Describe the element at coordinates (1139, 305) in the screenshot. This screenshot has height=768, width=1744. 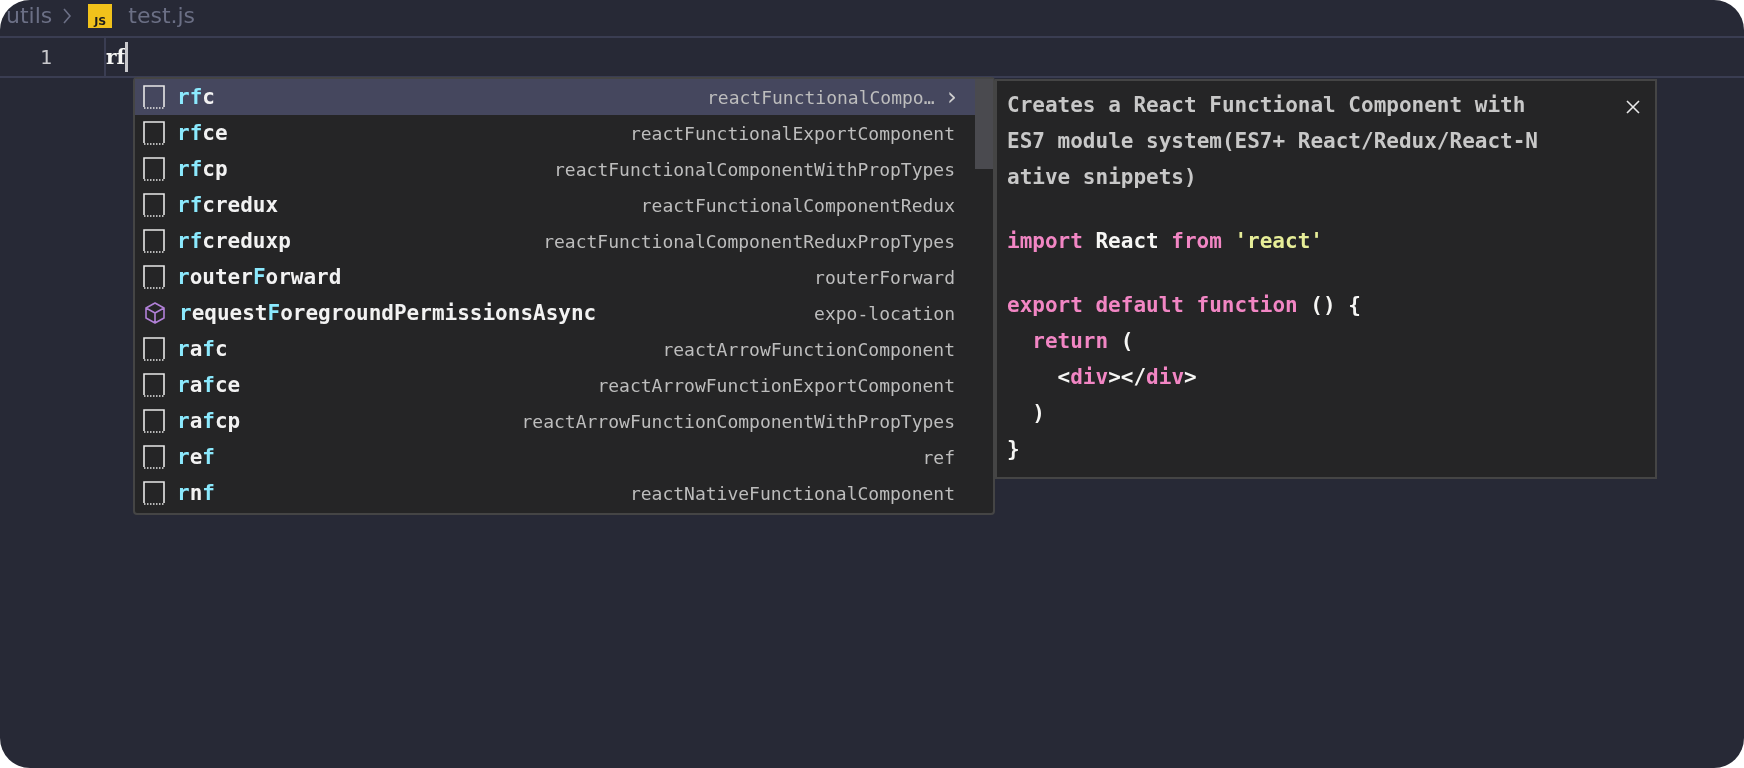
I see `code-keyword: default` at that location.